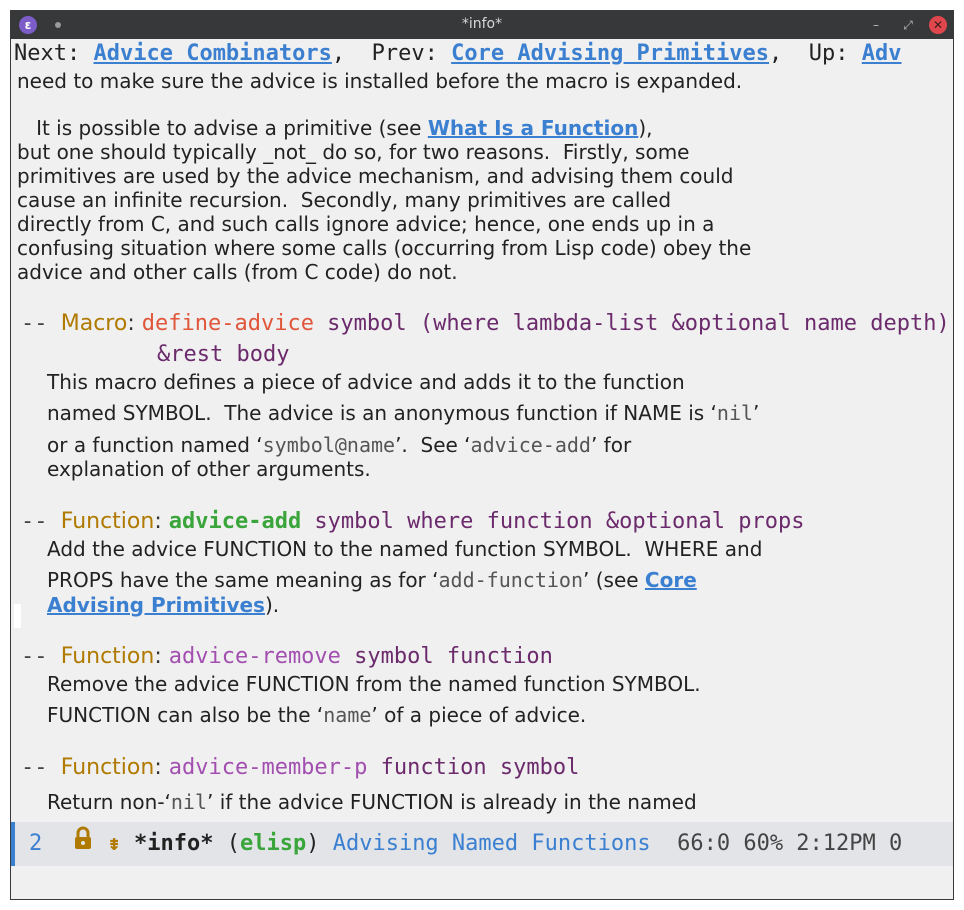  I want to click on text-cursor, so click(17, 616).